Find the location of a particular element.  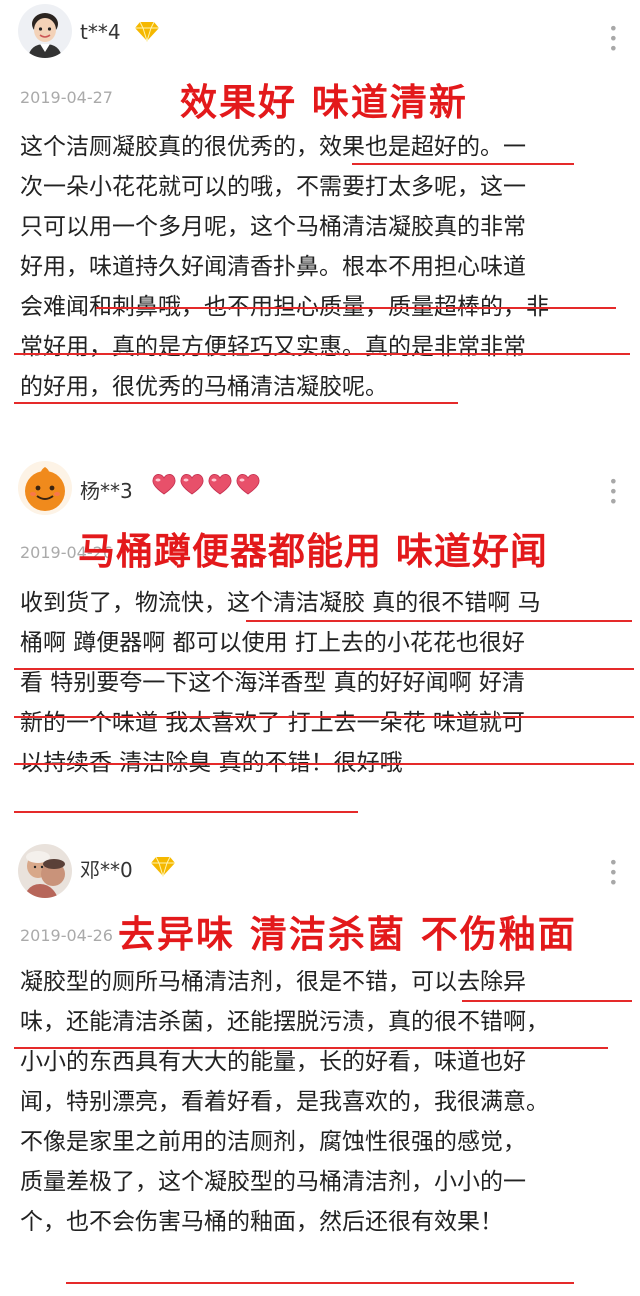

review-text-line: 凝胶型的厕所马桶清洁剂，很是不错，可以去除异 is located at coordinates (273, 982).